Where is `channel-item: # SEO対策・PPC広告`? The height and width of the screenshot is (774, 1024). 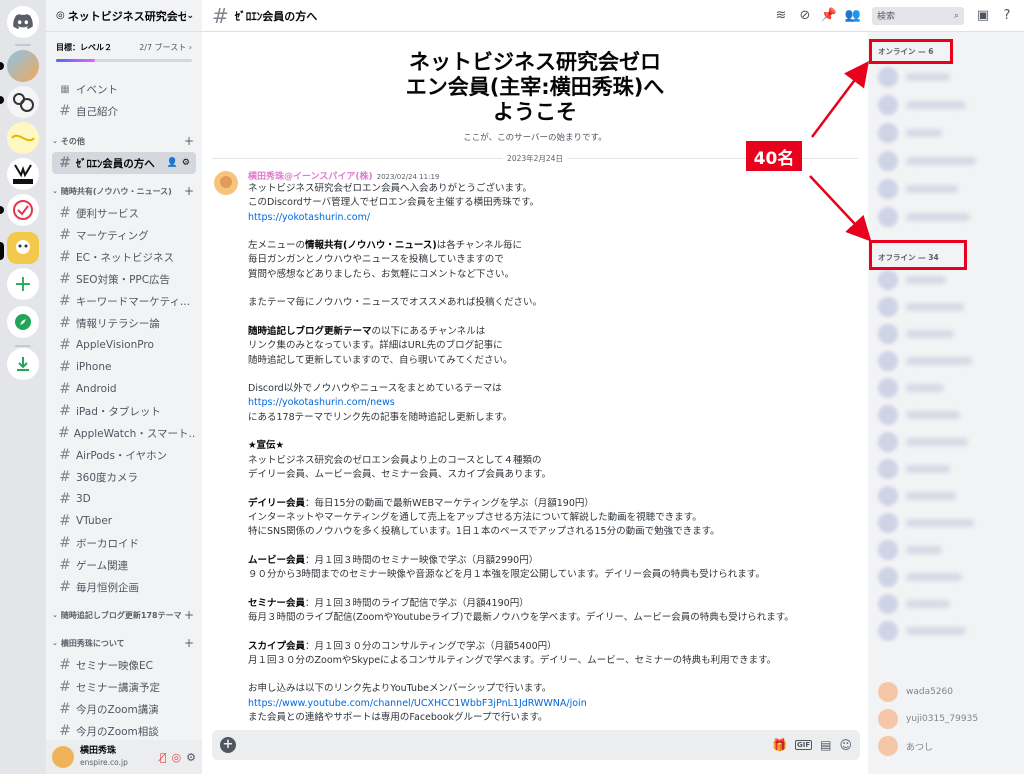 channel-item: # SEO対策・PPC広告 is located at coordinates (124, 279).